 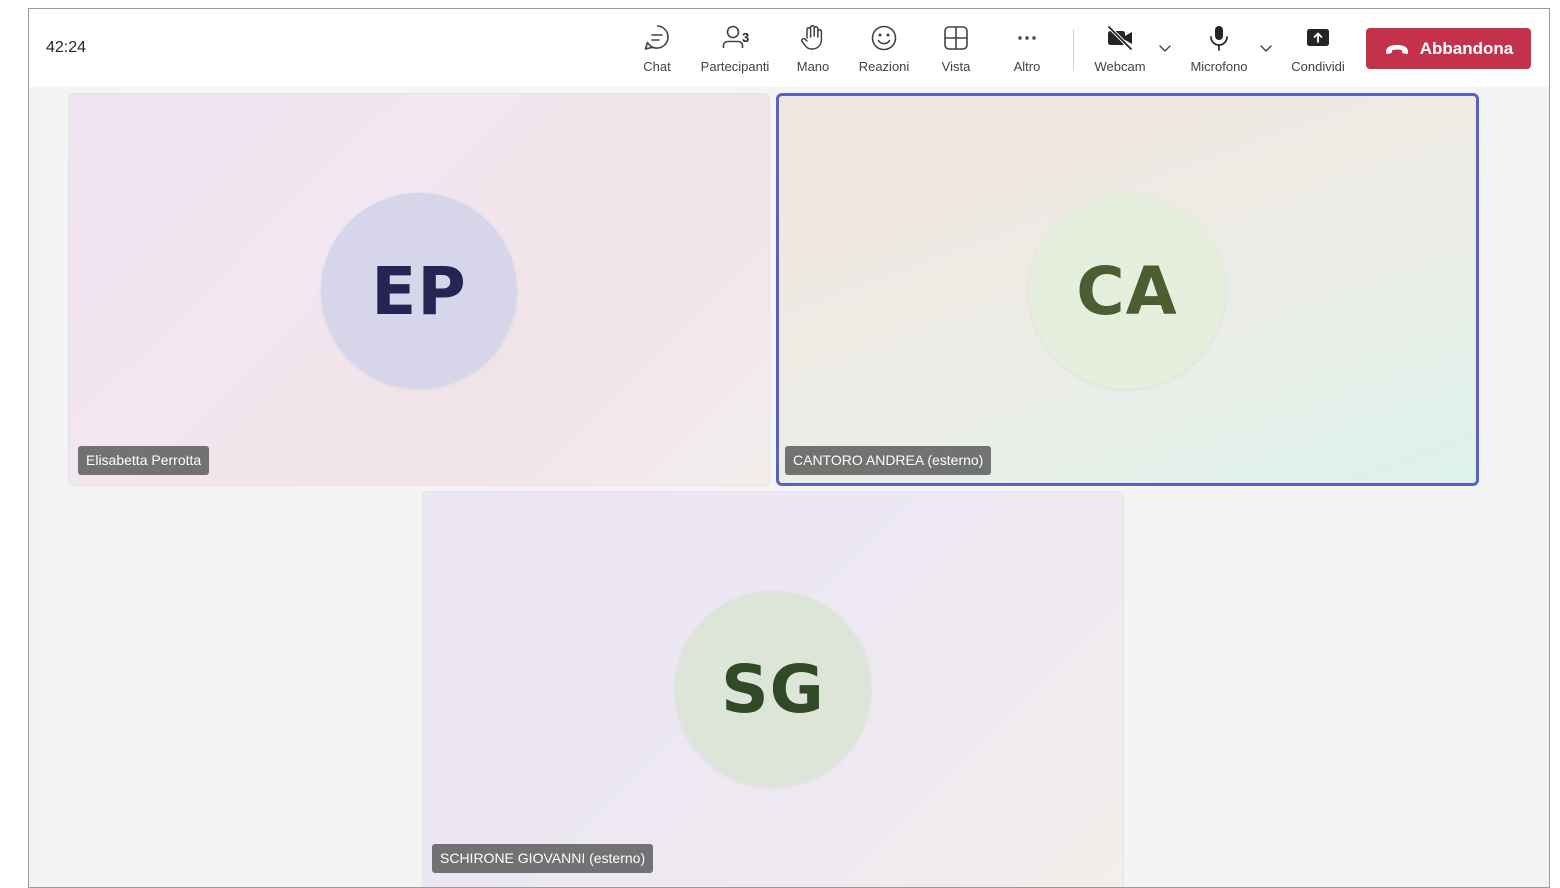 I want to click on participant-name-label: Elisabetta Perrotta, so click(x=144, y=460).